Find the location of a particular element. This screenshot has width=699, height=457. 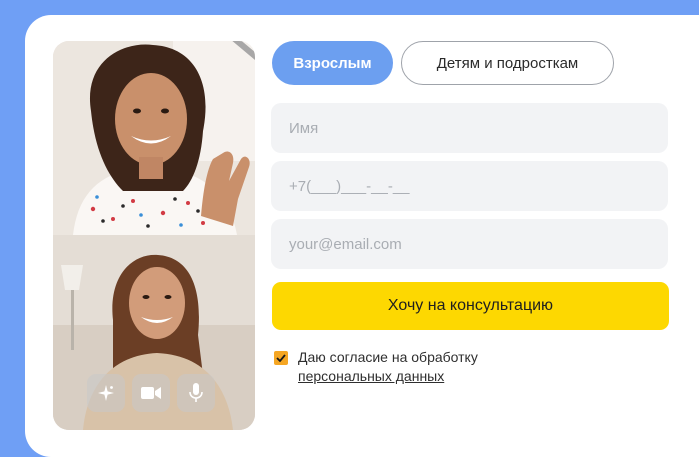

email-field: your@email.com is located at coordinates (469, 244).